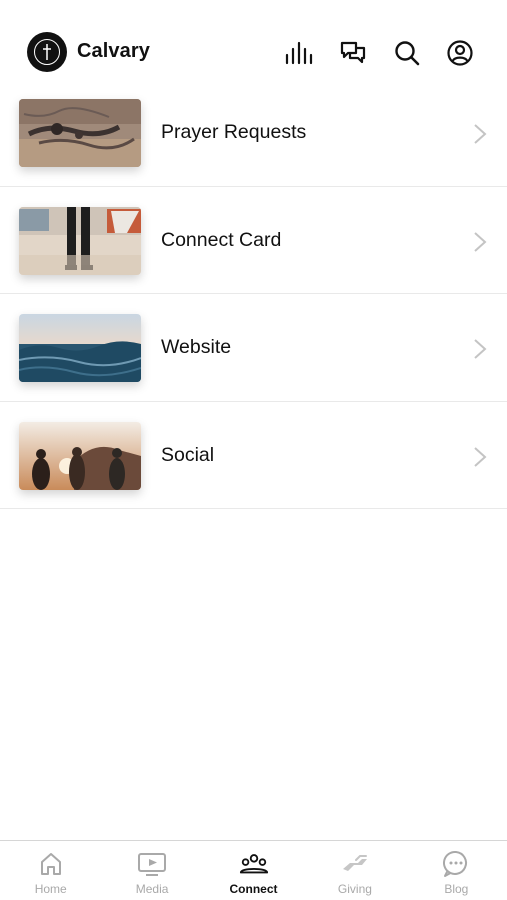 This screenshot has width=507, height=900. What do you see at coordinates (221, 239) in the screenshot?
I see `list-item-label: Connect Card` at bounding box center [221, 239].